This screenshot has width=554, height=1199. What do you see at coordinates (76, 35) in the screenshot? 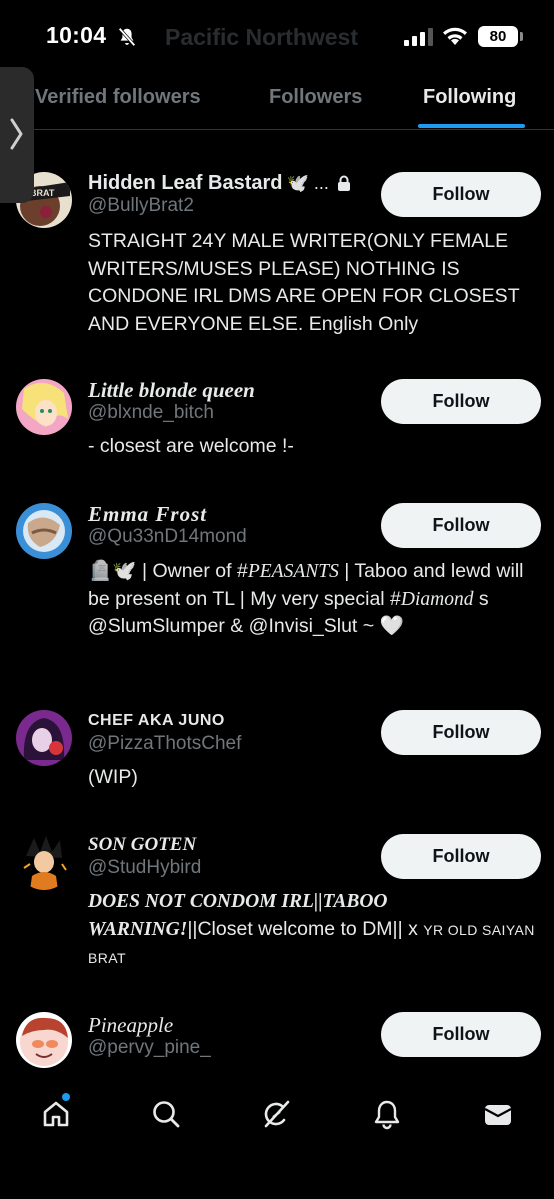
I see `status-time: 10:04` at bounding box center [76, 35].